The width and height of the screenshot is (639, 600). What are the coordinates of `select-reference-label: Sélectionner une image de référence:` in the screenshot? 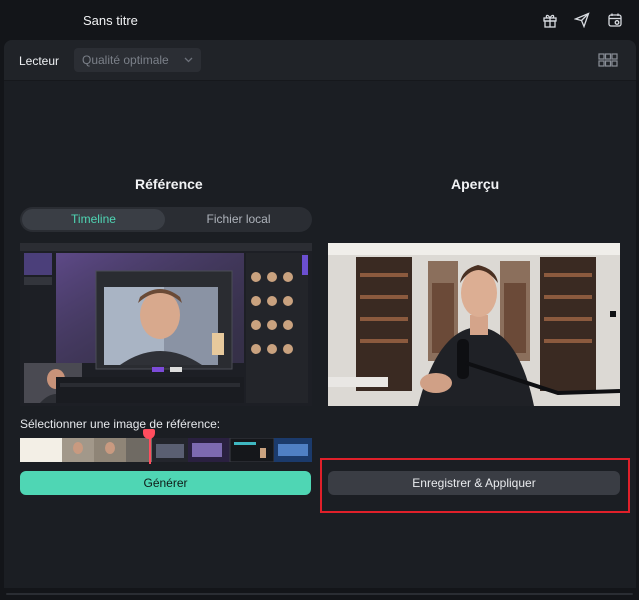 It's located at (120, 424).